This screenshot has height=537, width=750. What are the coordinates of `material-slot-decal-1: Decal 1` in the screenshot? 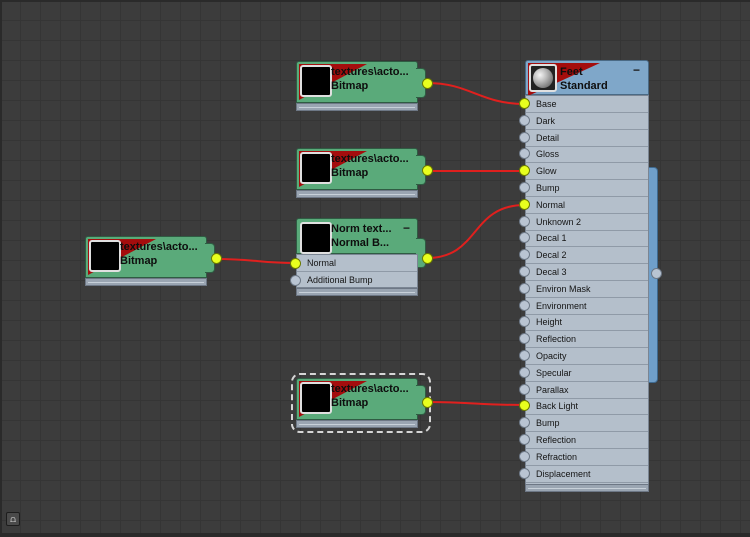 It's located at (587, 239).